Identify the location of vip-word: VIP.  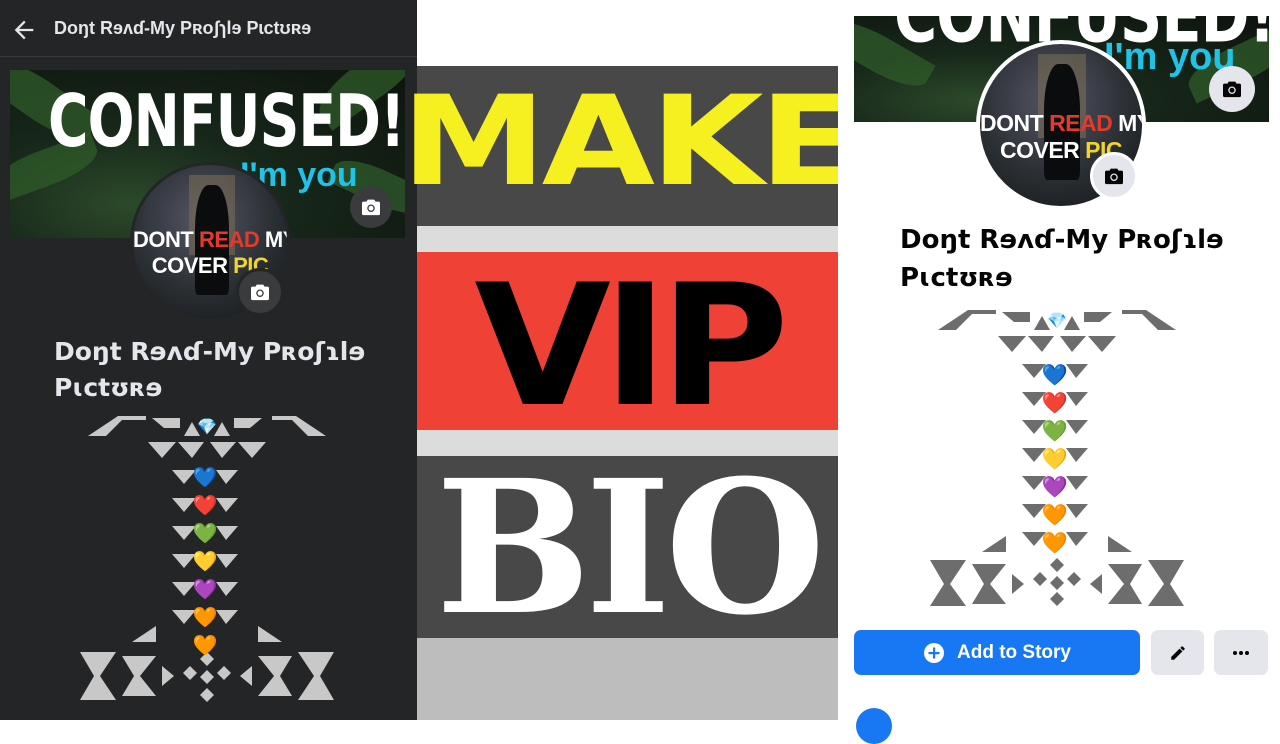
(631, 346).